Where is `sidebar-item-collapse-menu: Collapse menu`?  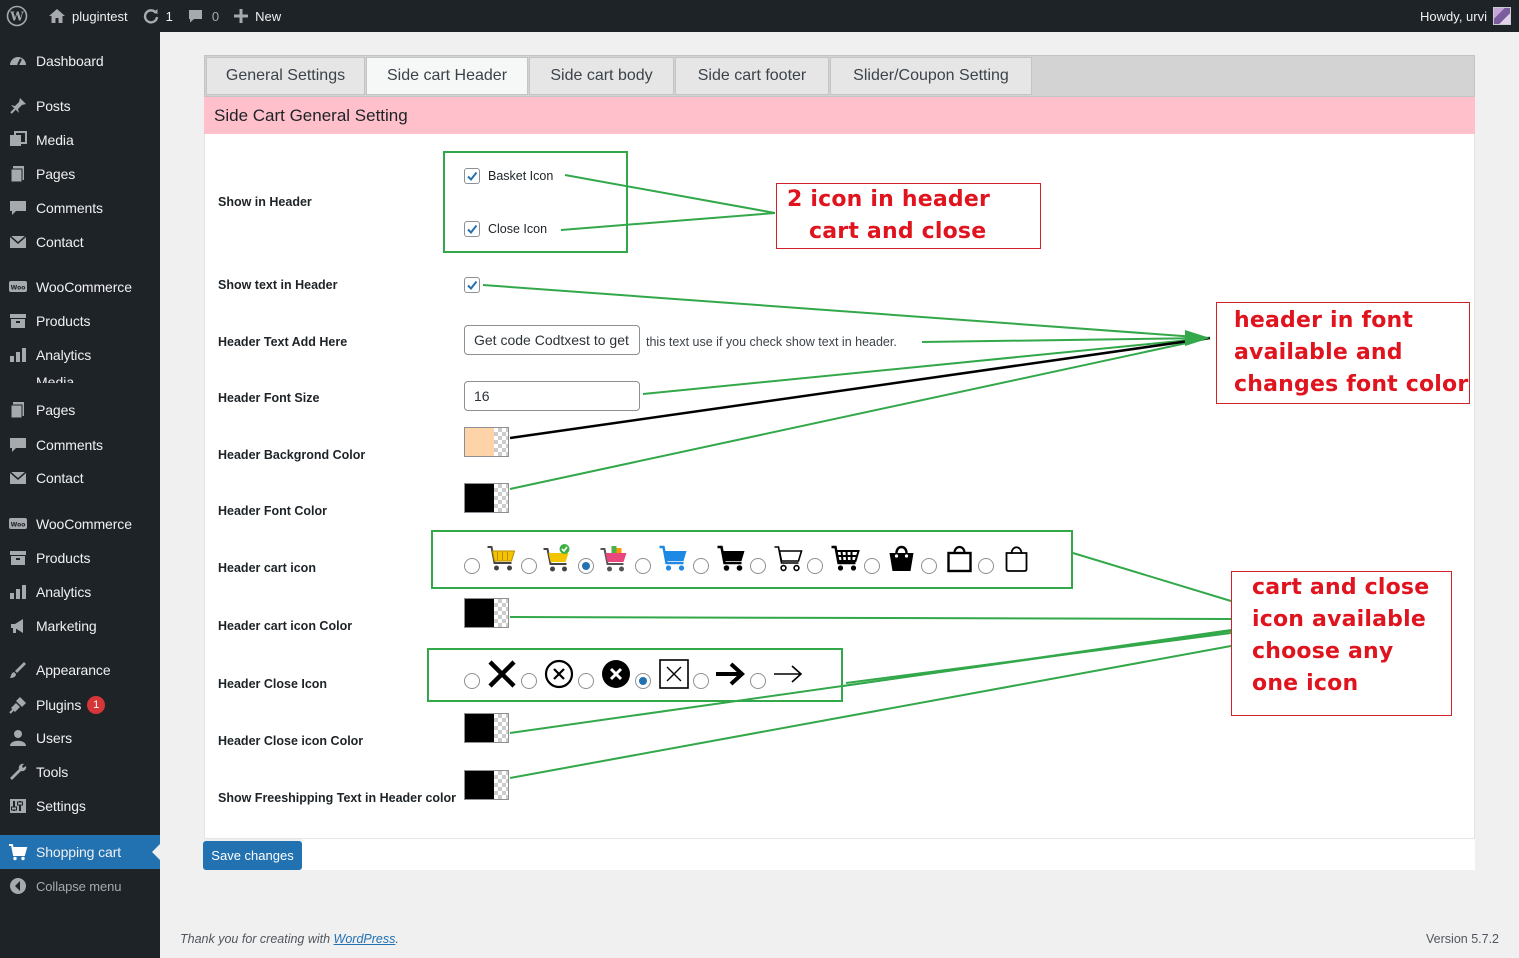
sidebar-item-collapse-menu: Collapse menu is located at coordinates (80, 886).